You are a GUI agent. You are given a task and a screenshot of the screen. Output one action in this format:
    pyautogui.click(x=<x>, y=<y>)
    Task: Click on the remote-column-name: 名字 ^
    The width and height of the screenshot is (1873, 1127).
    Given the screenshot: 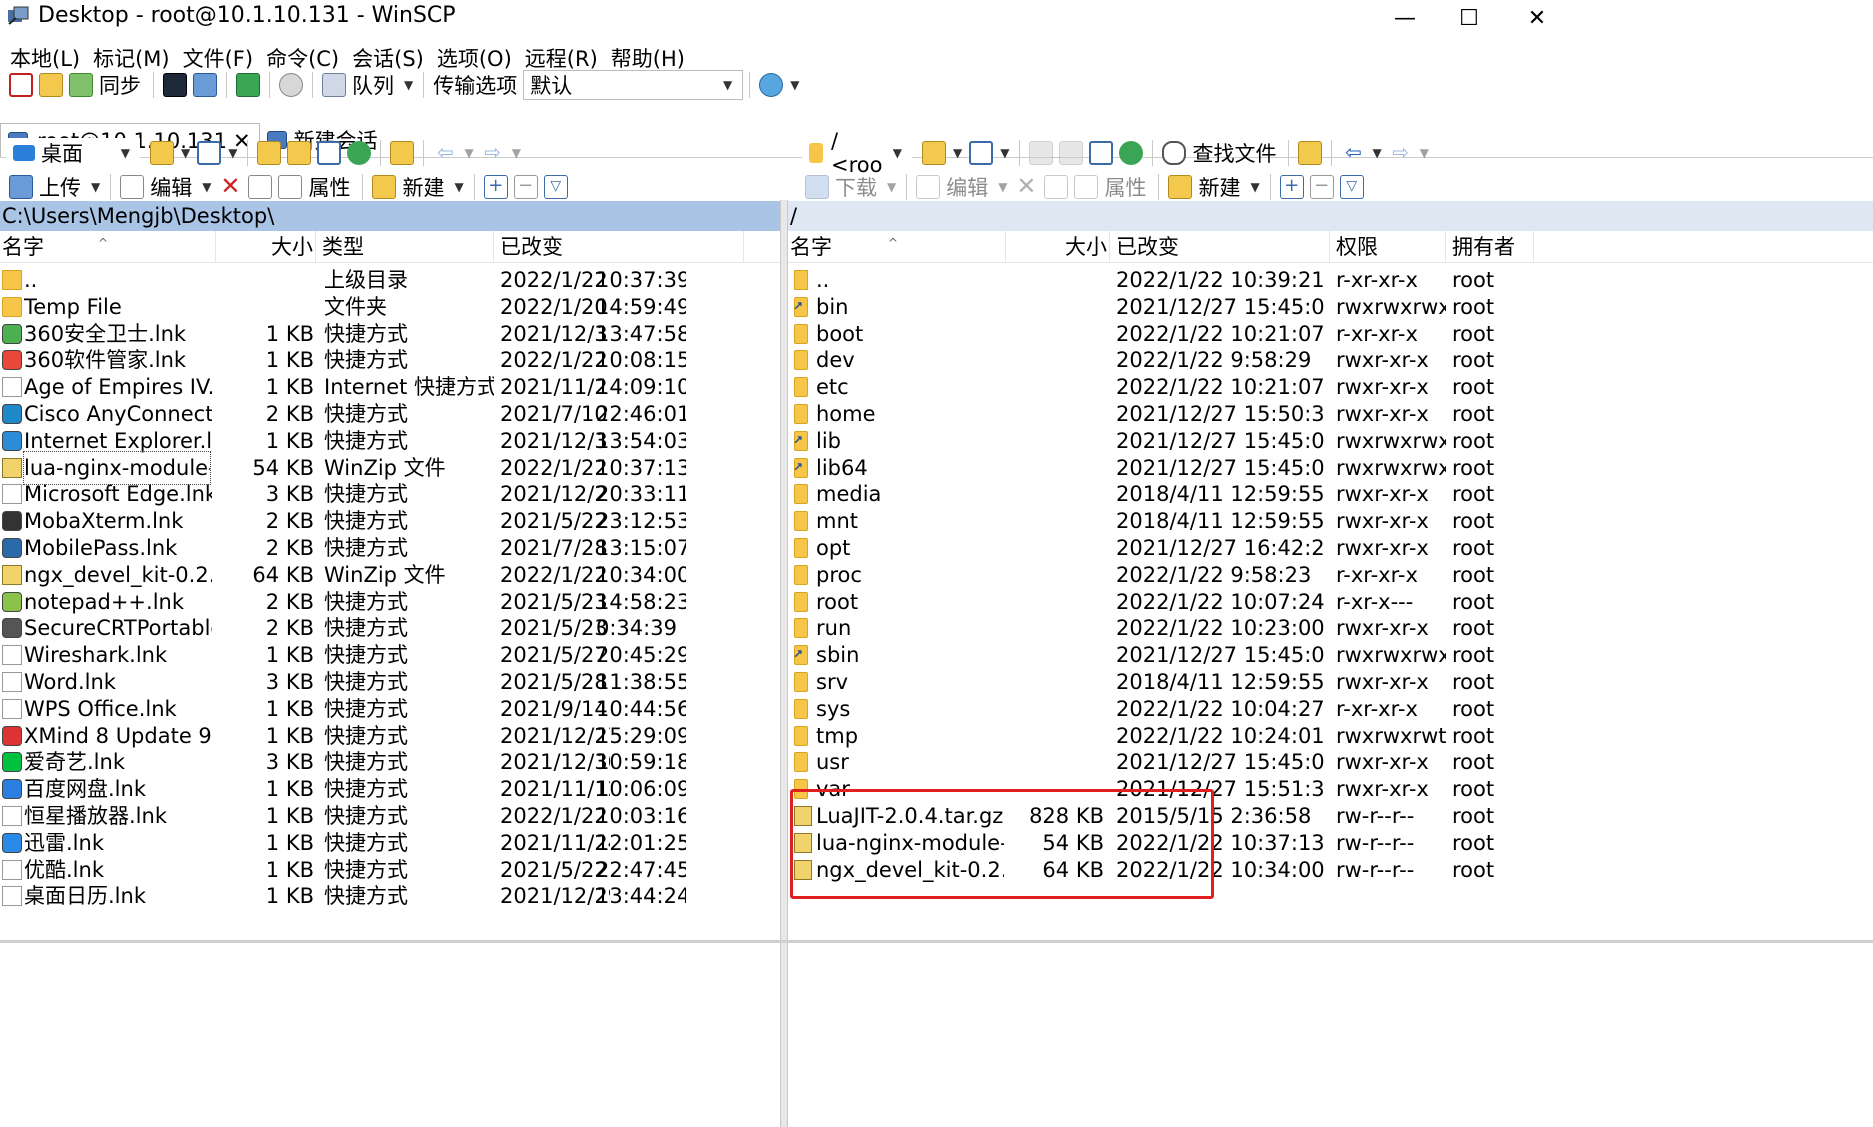 What is the action you would take?
    pyautogui.click(x=897, y=247)
    